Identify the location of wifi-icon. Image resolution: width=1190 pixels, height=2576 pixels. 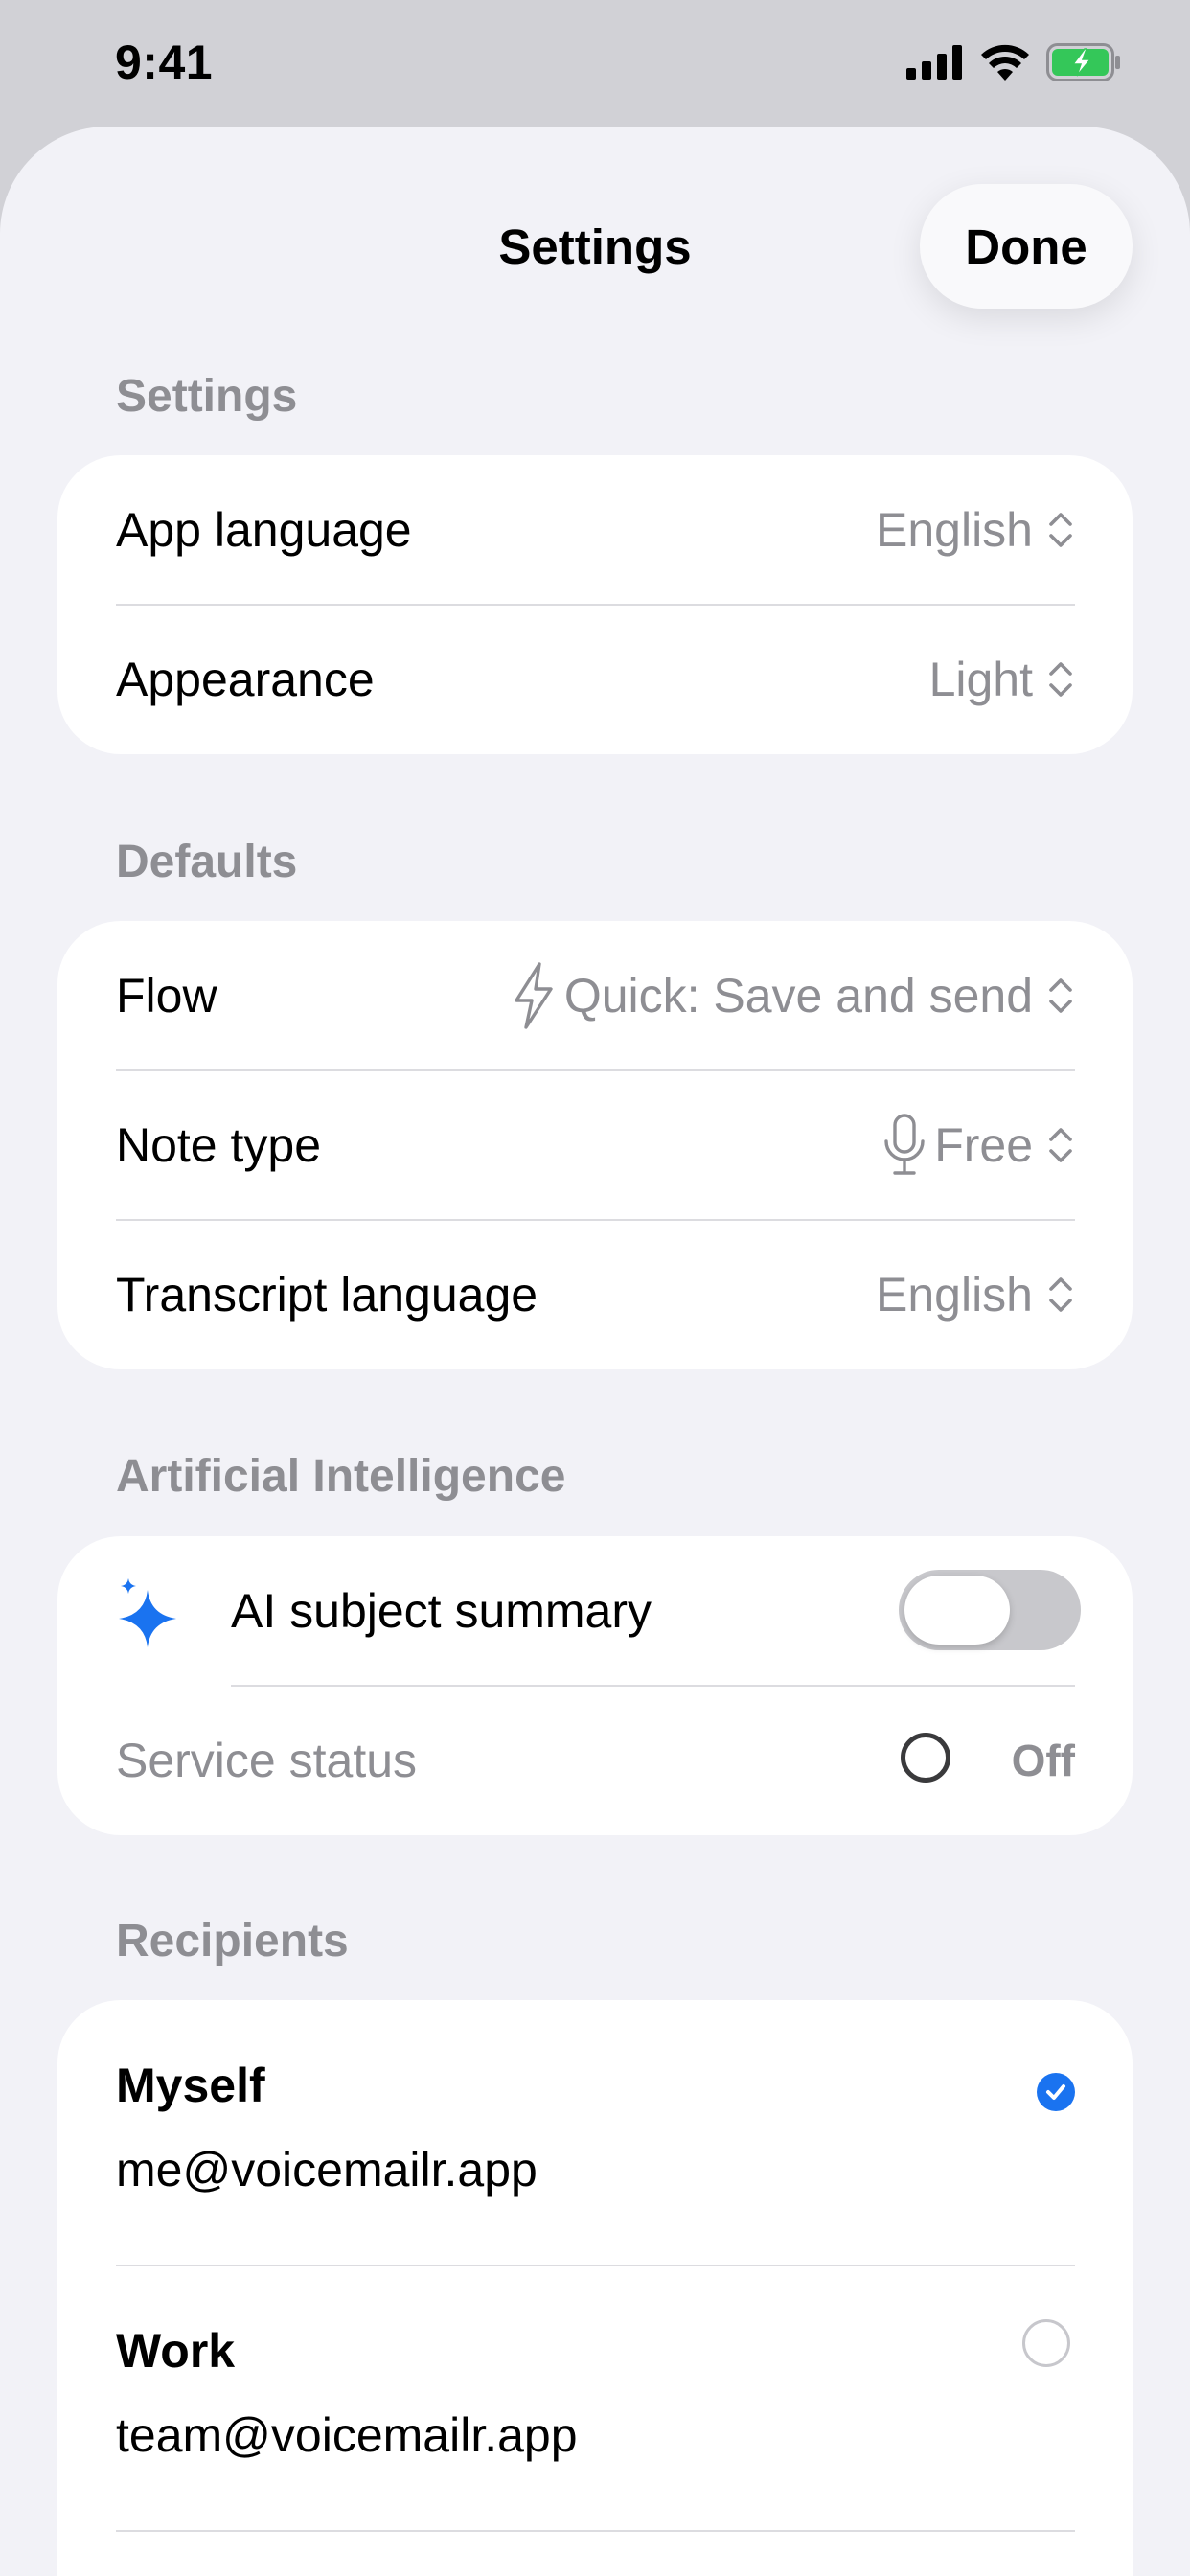
(1005, 62).